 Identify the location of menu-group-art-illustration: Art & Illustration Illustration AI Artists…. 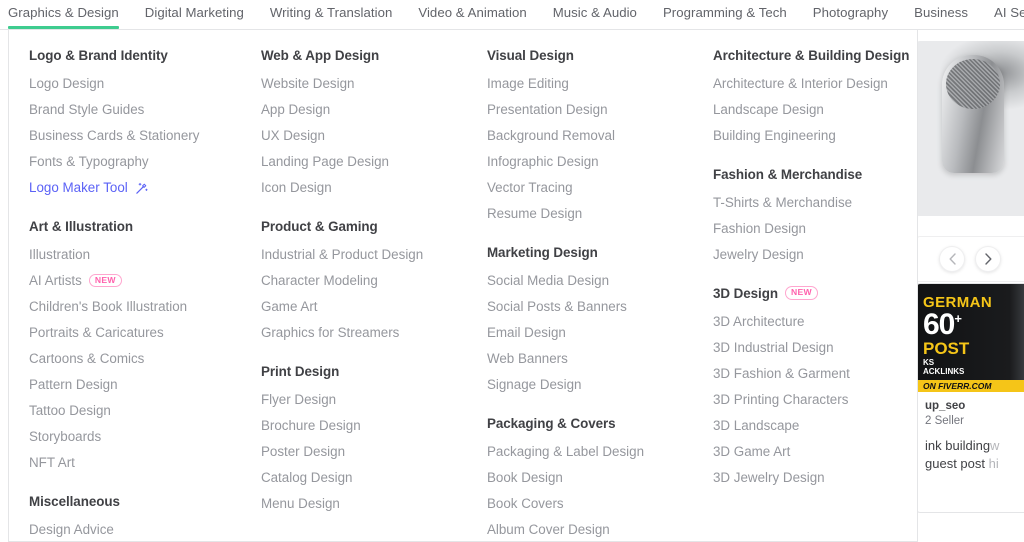
(135, 347).